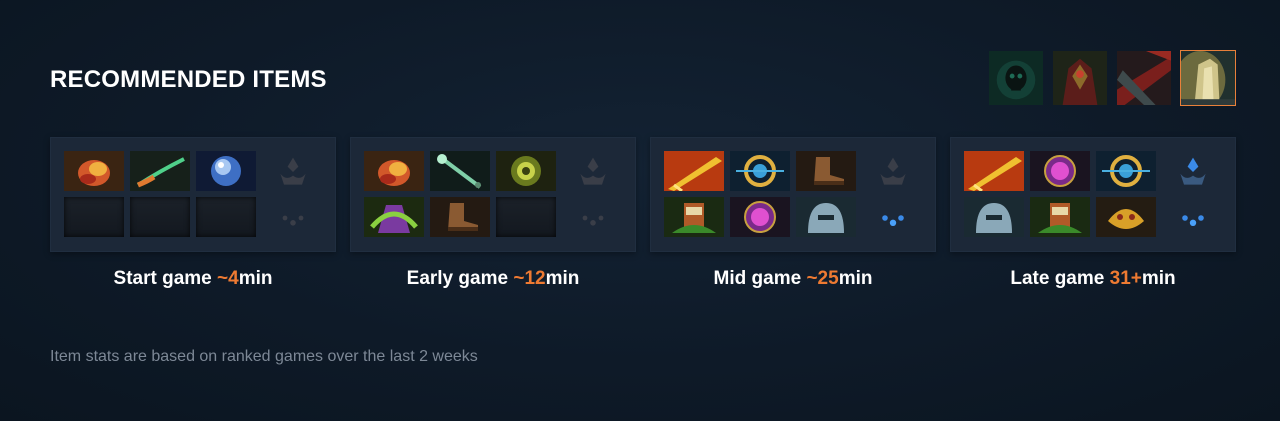 This screenshot has width=1280, height=421. Describe the element at coordinates (160, 171) in the screenshot. I see `healing-branch-item-icon` at that location.